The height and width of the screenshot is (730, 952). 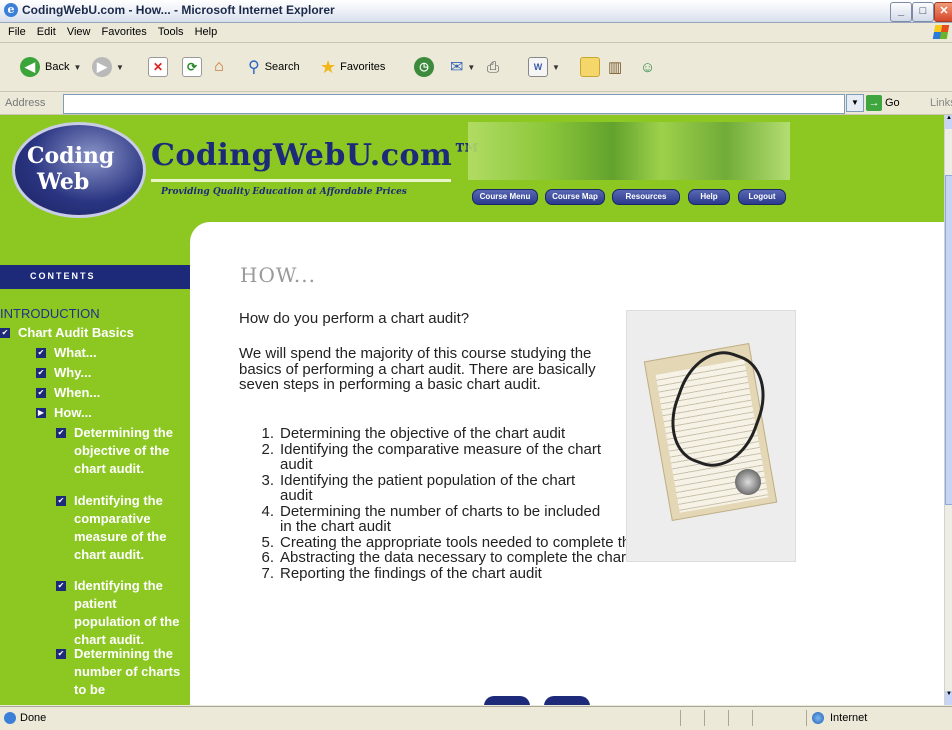 I want to click on nav-help: Help, so click(x=709, y=197).